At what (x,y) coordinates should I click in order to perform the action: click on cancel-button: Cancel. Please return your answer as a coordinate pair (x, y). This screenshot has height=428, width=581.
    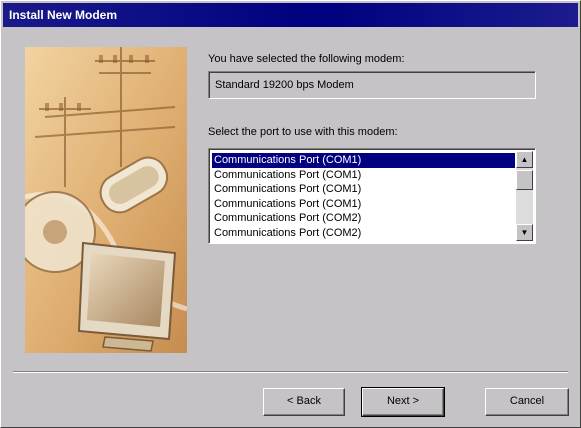
    Looking at the image, I should click on (527, 402).